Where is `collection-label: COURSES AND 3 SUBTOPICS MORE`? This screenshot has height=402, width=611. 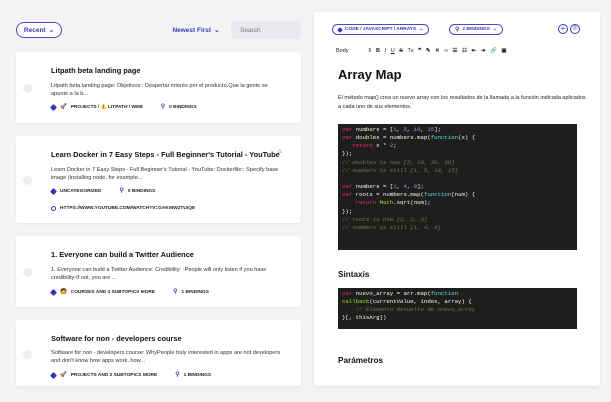 collection-label: COURSES AND 3 SUBTOPICS MORE is located at coordinates (113, 292).